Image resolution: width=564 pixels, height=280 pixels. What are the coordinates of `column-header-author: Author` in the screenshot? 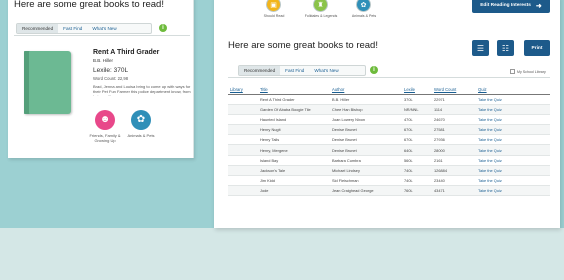 It's located at (366, 90).